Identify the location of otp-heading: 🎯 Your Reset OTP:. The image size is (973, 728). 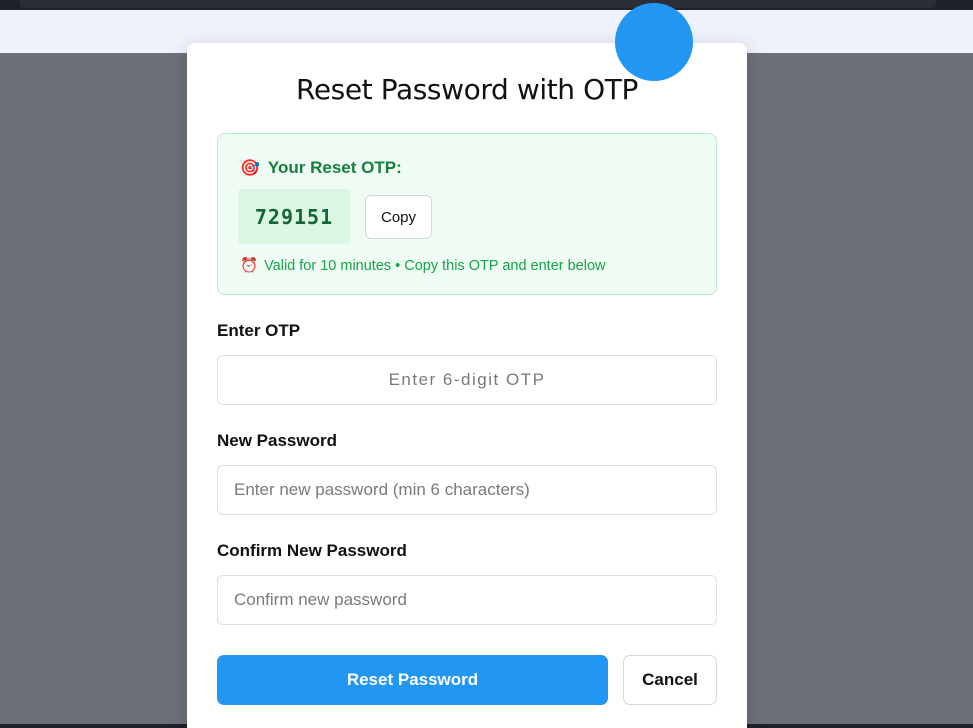
(321, 168).